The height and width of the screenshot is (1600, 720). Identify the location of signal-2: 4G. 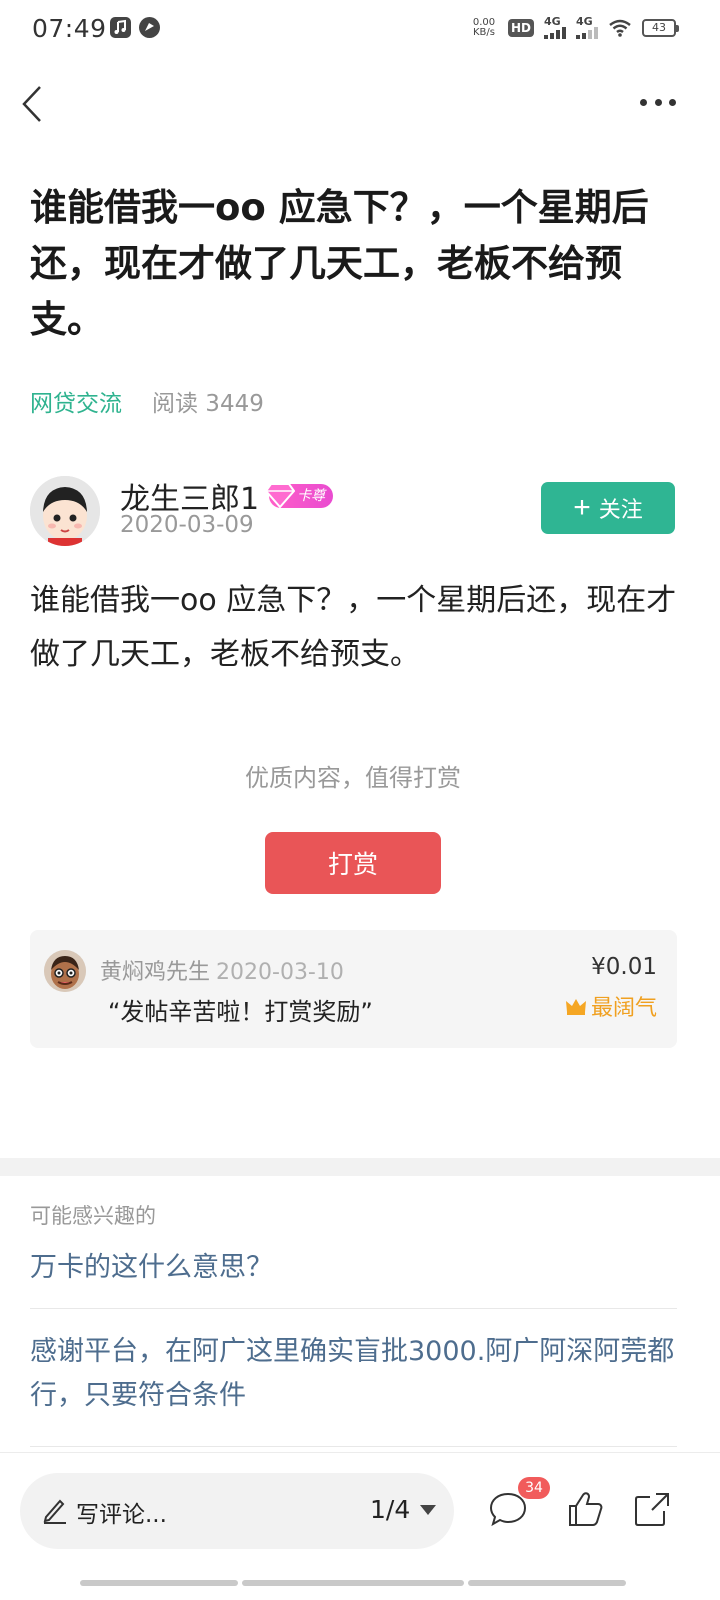
(587, 27).